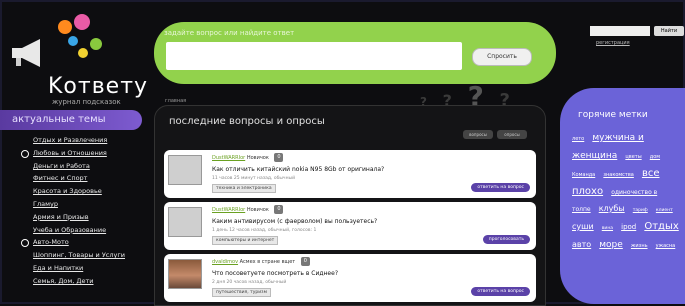 The width and height of the screenshot is (685, 306). What do you see at coordinates (229, 33) in the screenshot?
I see `search-hint: задайте вопрос или найдите ответ` at bounding box center [229, 33].